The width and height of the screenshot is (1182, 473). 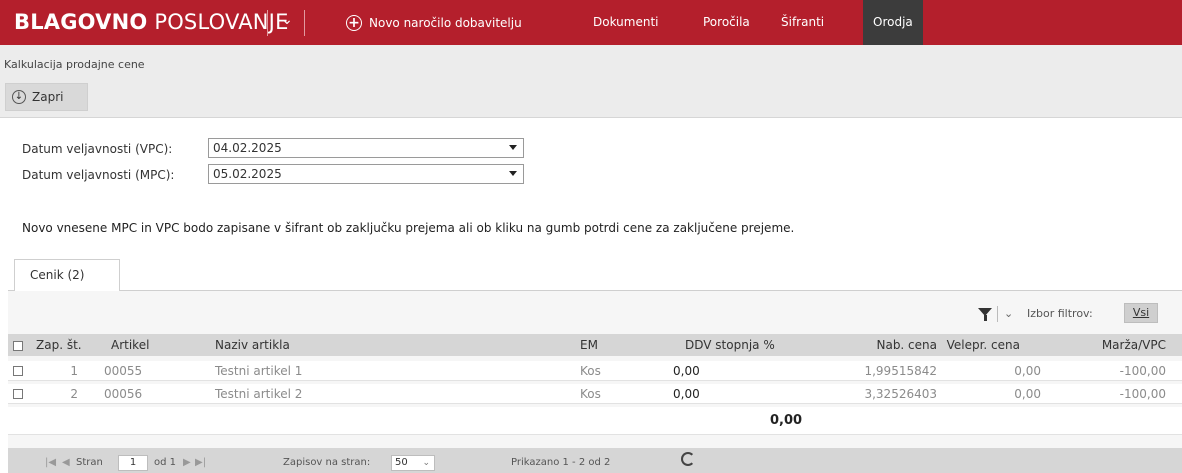 I want to click on page-input: 1, so click(x=133, y=463).